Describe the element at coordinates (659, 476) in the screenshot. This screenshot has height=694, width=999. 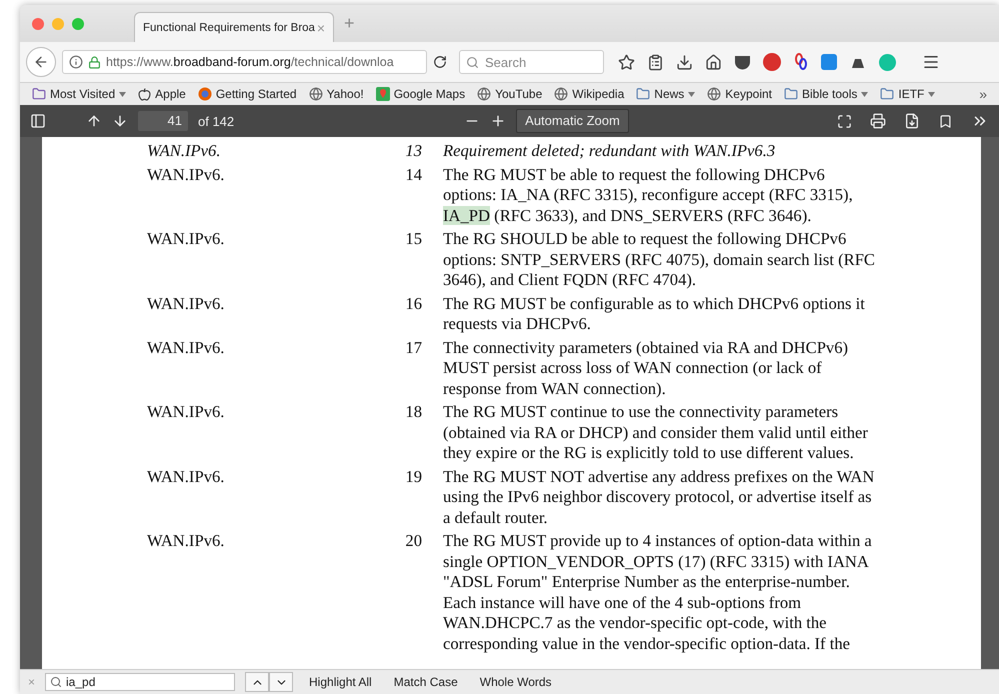
I see `requirement-text: The RG MUST NOT advertise any address prefixes on the WAN` at that location.